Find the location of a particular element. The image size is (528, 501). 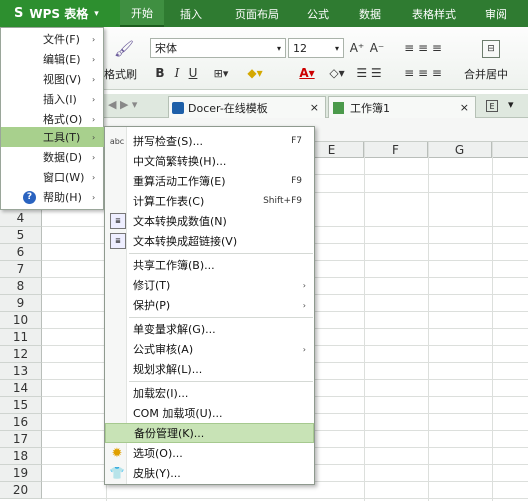

clear-format-icon: ◇▾ is located at coordinates (337, 73).